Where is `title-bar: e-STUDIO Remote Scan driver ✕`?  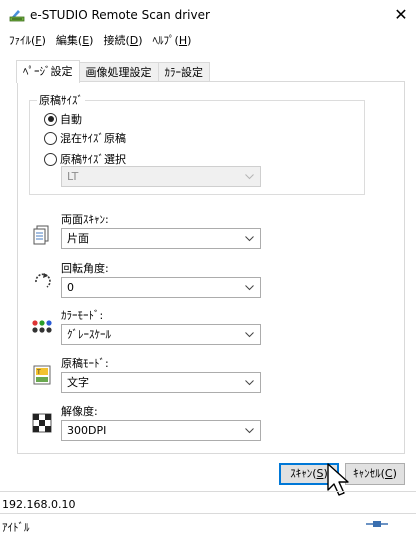
title-bar: e-STUDIO Remote Scan driver ✕ is located at coordinates (208, 15).